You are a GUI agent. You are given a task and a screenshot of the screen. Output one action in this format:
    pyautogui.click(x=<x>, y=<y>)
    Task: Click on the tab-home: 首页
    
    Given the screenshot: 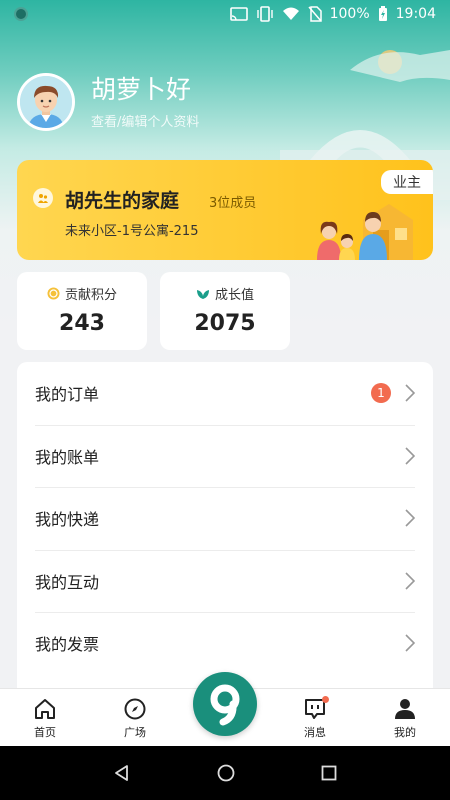 What is the action you would take?
    pyautogui.click(x=45, y=717)
    